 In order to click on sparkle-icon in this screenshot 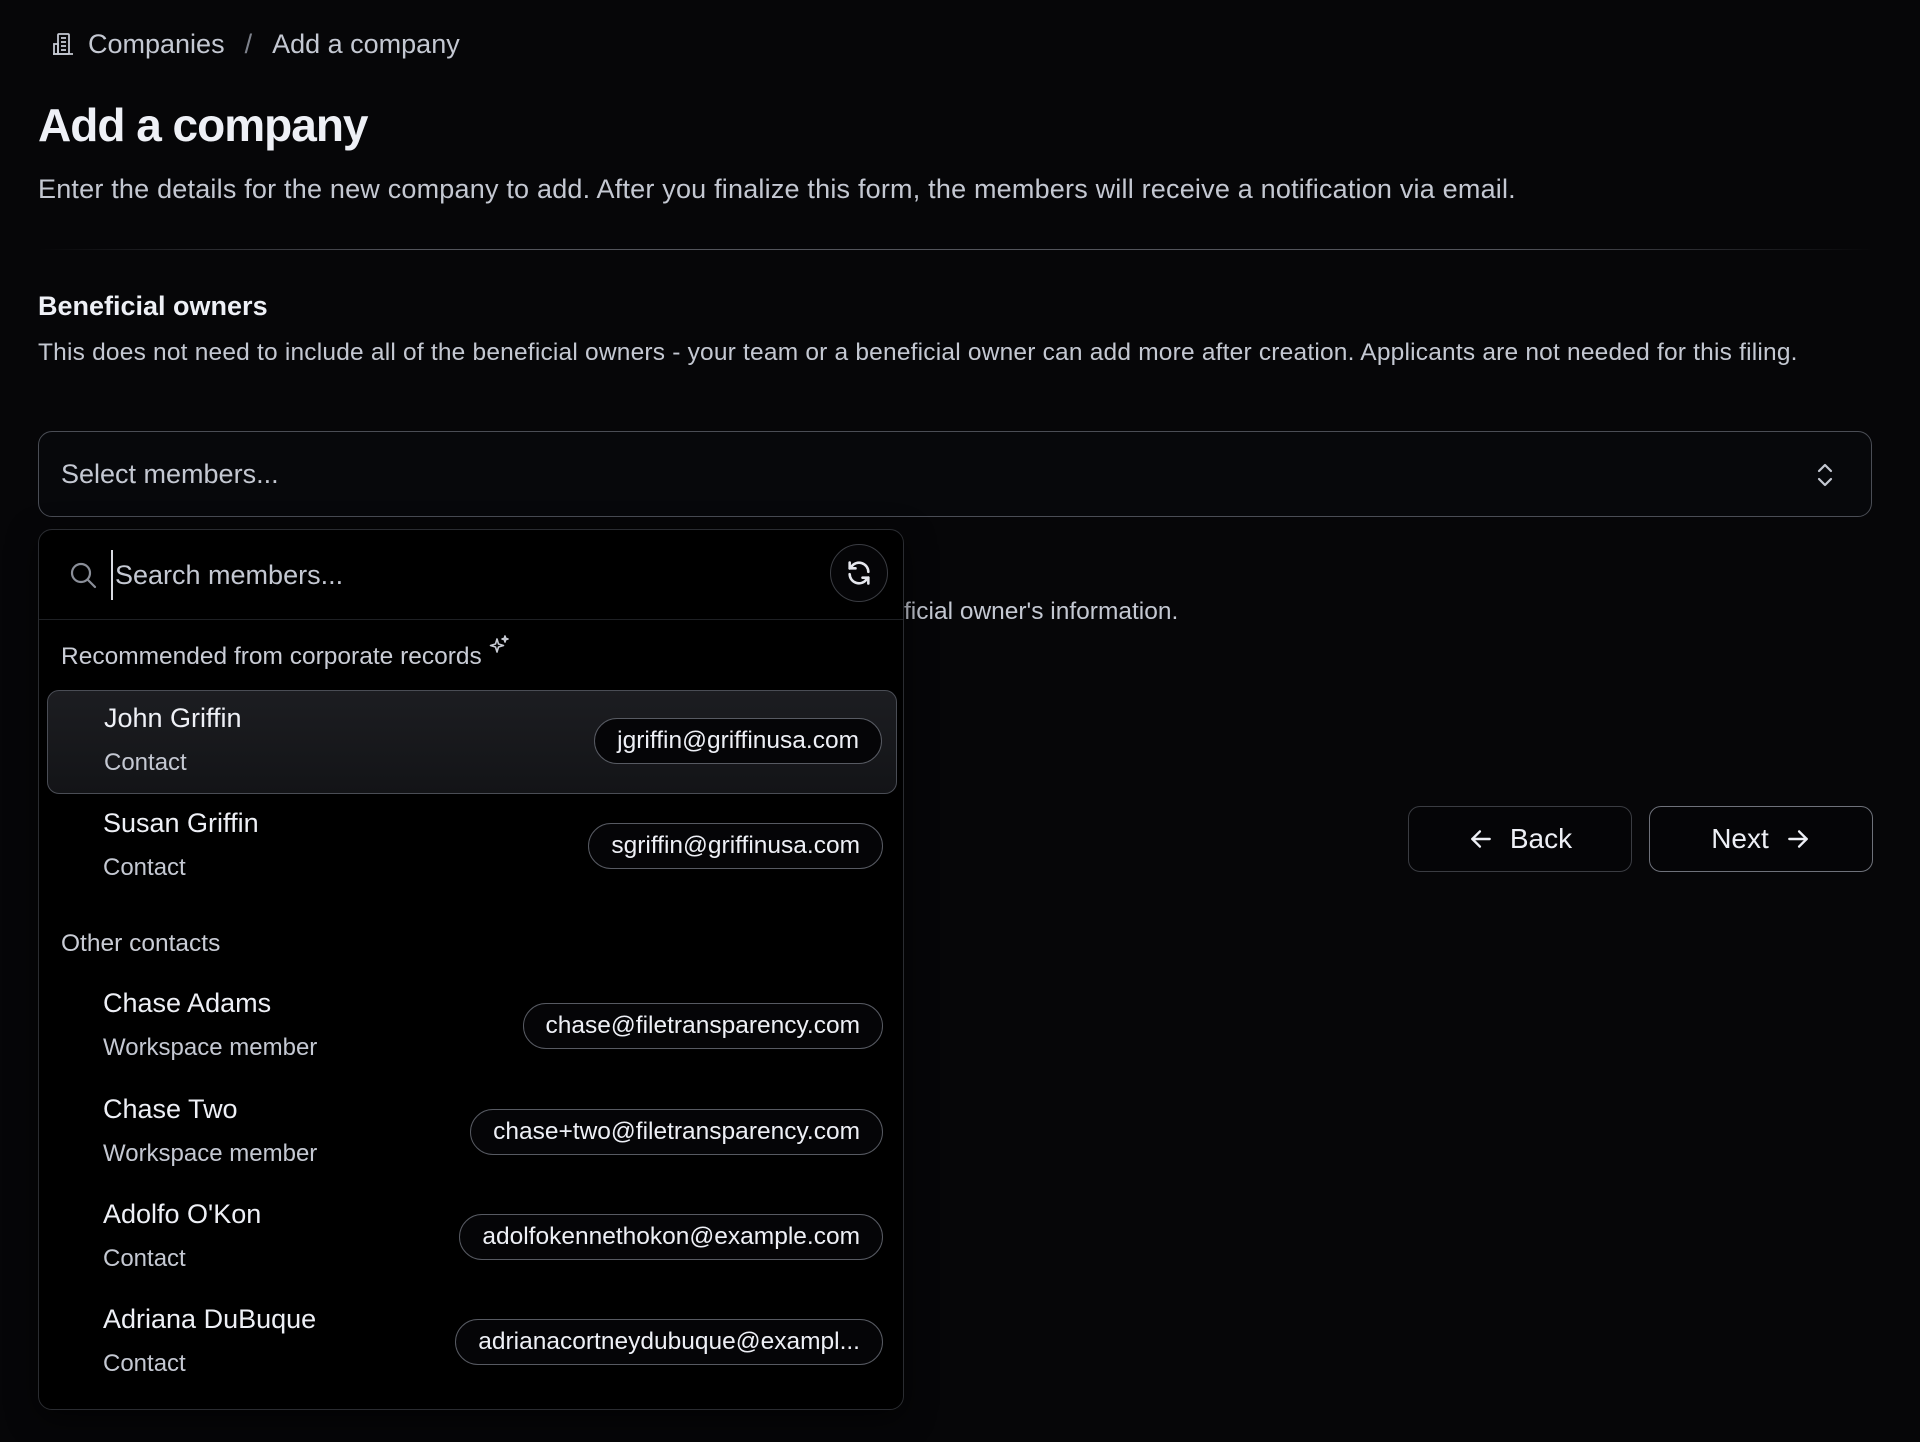, I will do `click(499, 646)`.